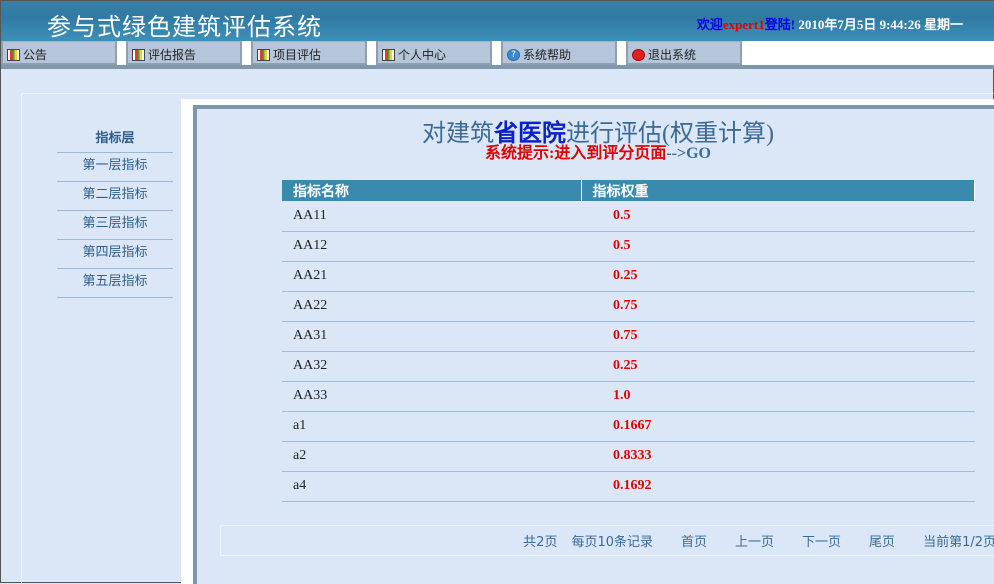 This screenshot has width=994, height=584. I want to click on table-row: AA11 0.5, so click(628, 216).